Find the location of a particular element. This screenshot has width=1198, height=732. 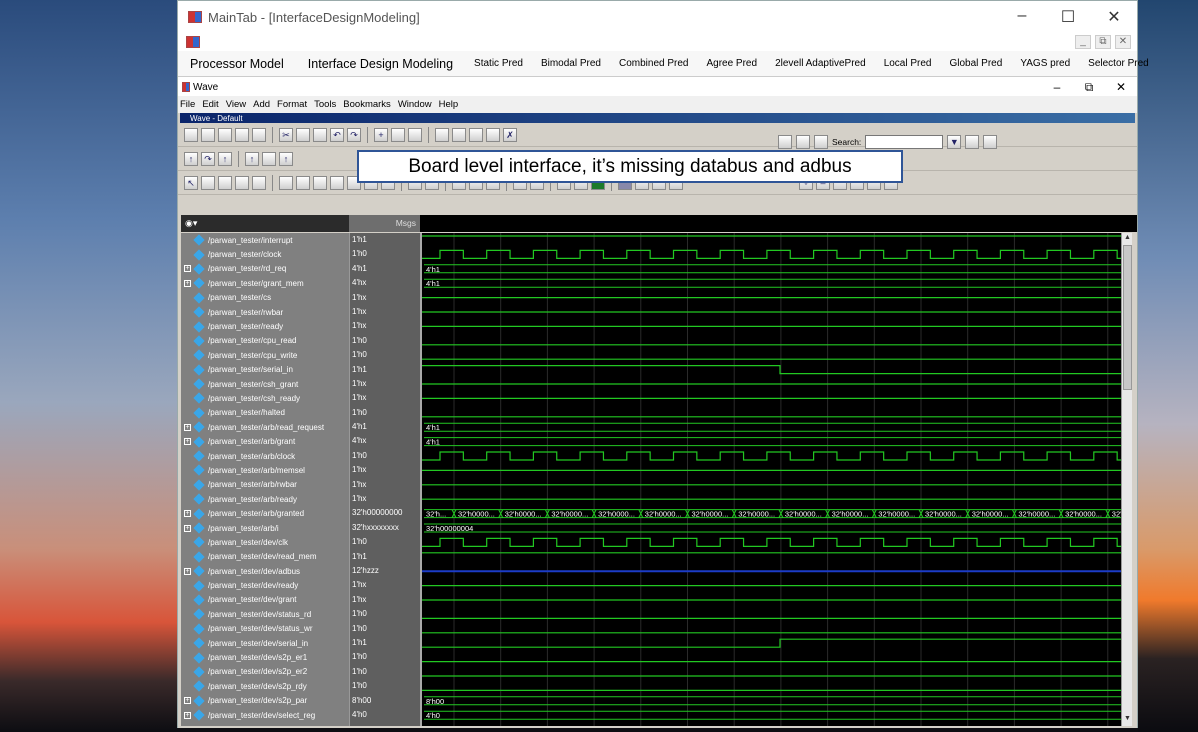

select-icon is located at coordinates (208, 182).